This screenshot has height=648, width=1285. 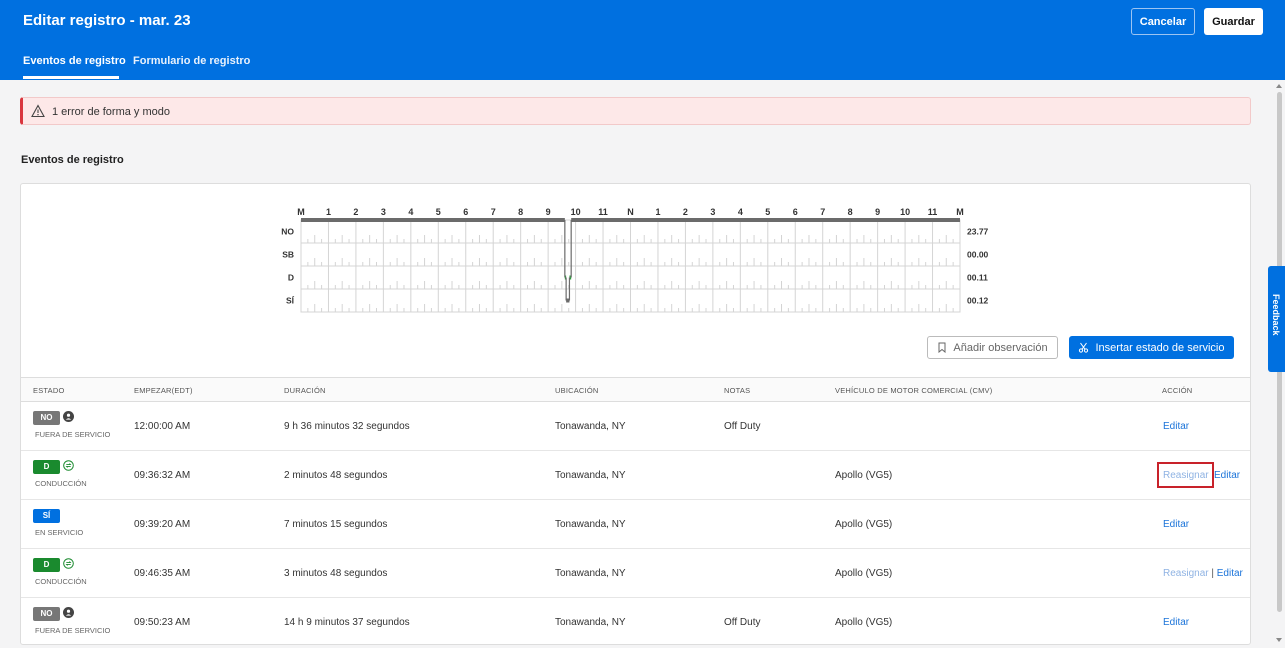 What do you see at coordinates (438, 212) in the screenshot?
I see `hour-label: 5` at bounding box center [438, 212].